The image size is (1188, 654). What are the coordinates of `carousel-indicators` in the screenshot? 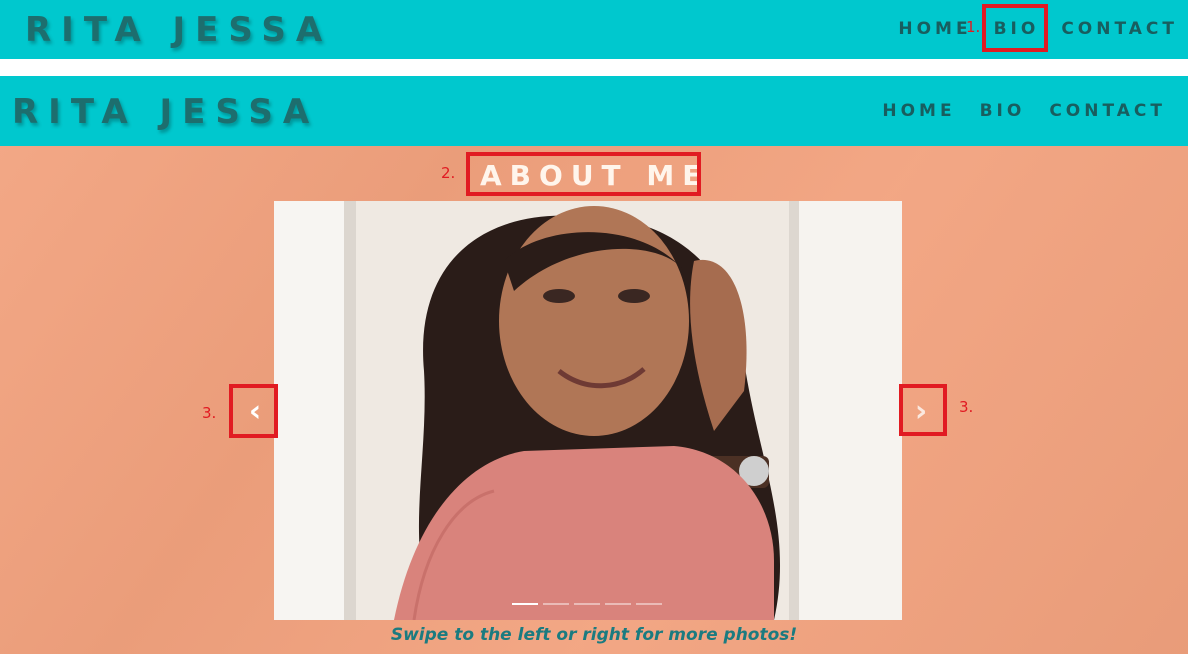 It's located at (587, 604).